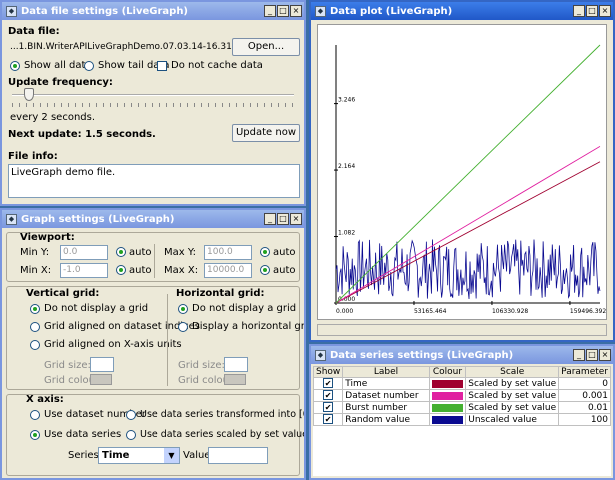 The height and width of the screenshot is (480, 615). Describe the element at coordinates (96, 308) in the screenshot. I see `v-none-label: Do not display a grid` at that location.